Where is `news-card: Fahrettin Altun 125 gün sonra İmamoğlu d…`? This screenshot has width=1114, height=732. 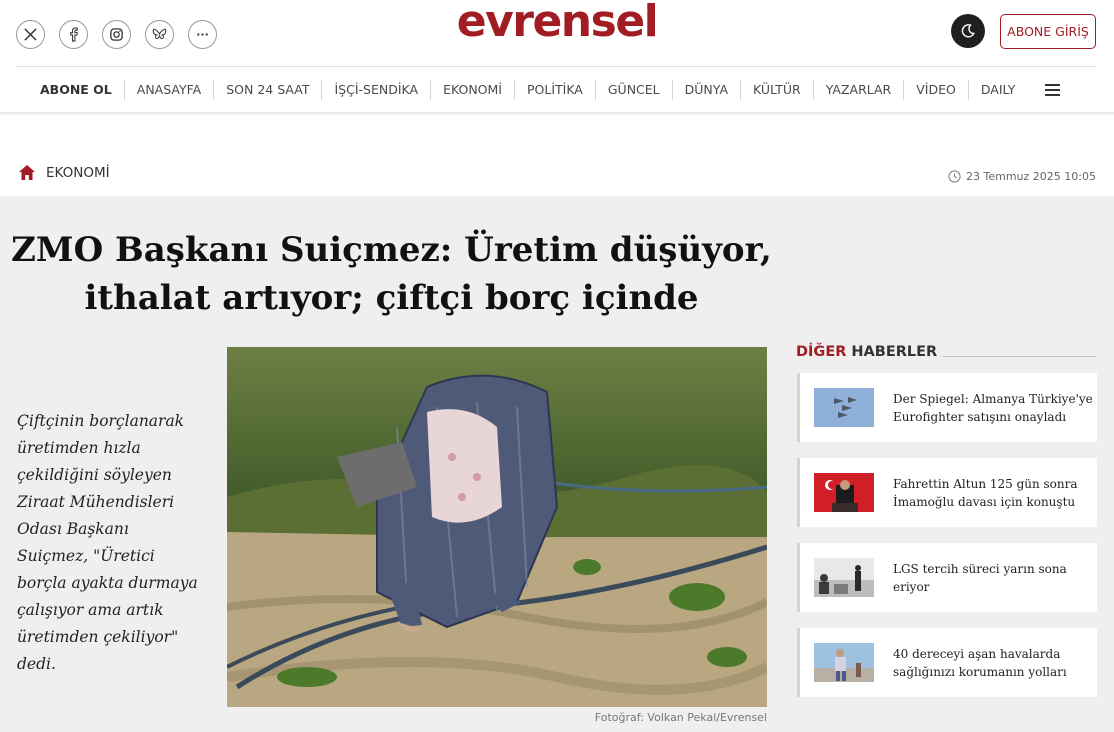 news-card: Fahrettin Altun 125 gün sonra İmamoğlu d… is located at coordinates (947, 492).